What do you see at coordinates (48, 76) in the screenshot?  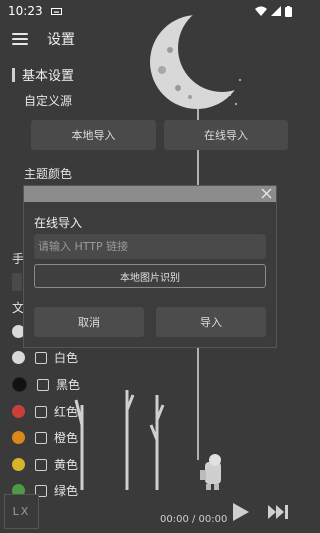 I see `section-title: 基本设置` at bounding box center [48, 76].